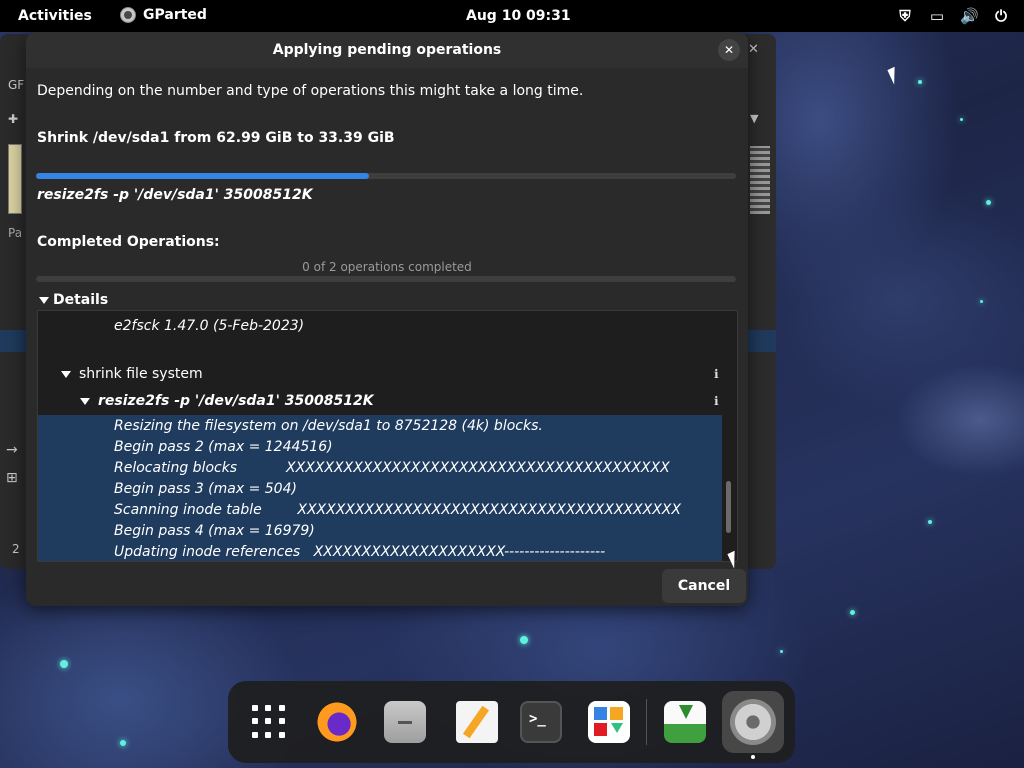  I want to click on completed-operations-count: 0 of 2 operations completed, so click(387, 267).